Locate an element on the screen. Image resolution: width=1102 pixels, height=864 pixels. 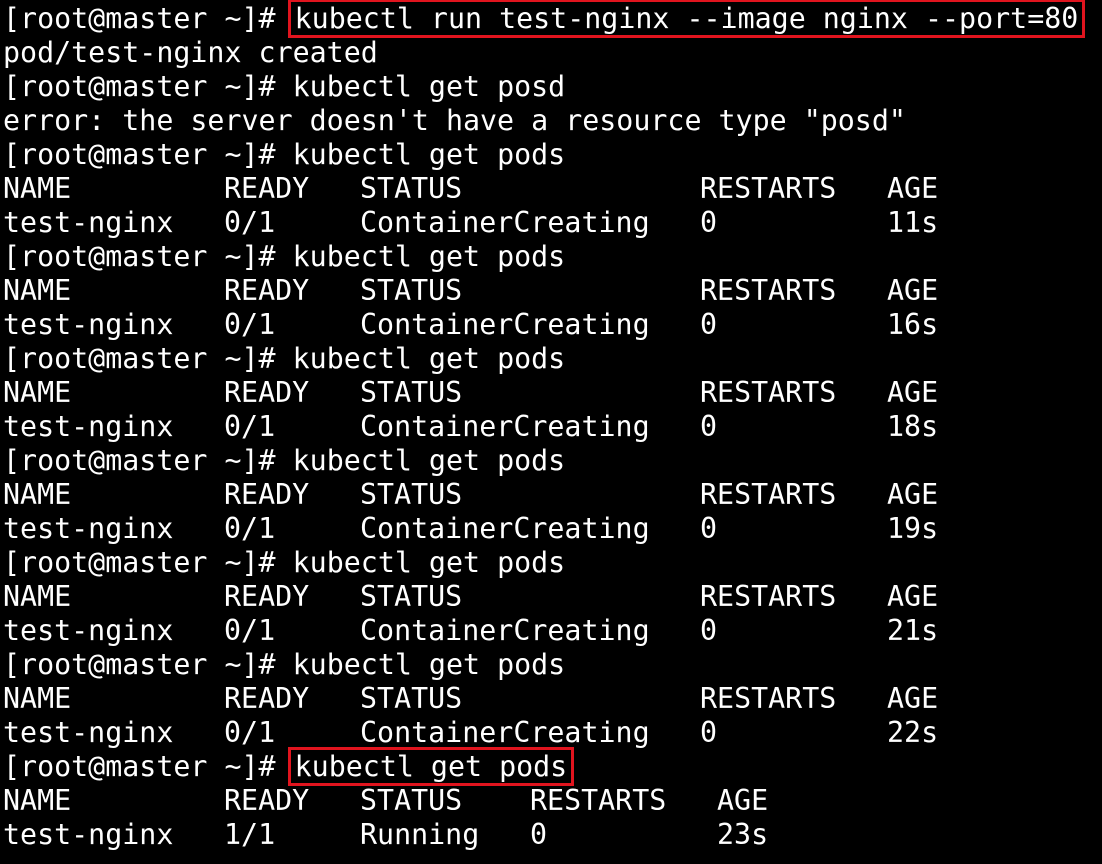
pod-age: 11s is located at coordinates (913, 222).